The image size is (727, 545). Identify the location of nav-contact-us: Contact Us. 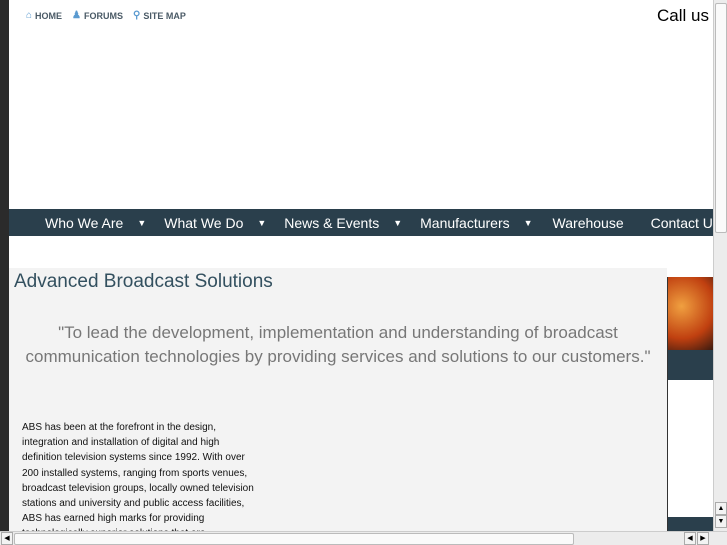
(682, 223).